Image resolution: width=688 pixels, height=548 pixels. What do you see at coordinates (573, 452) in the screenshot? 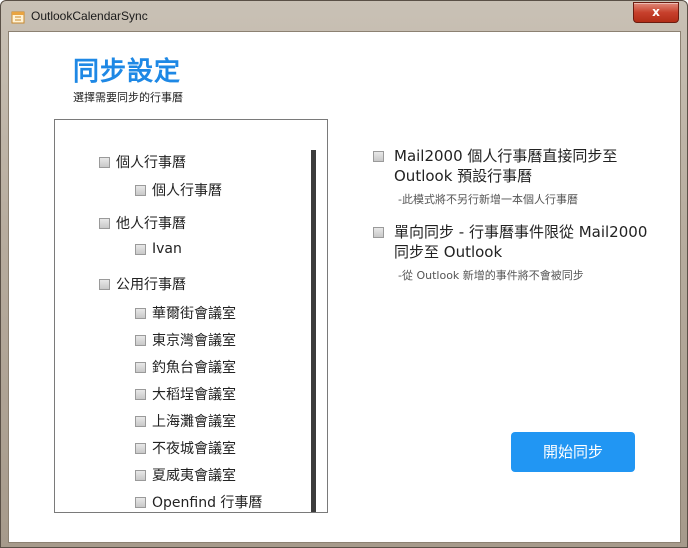
I see `start-sync-button: 開始同步` at bounding box center [573, 452].